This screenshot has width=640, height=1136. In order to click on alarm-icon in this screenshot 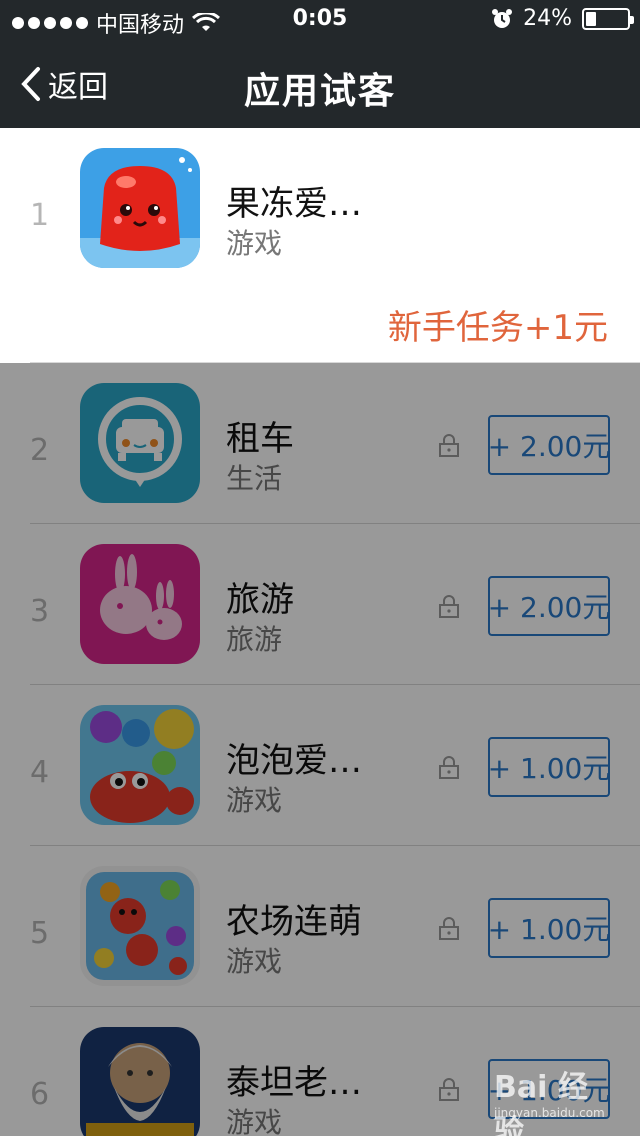, I will do `click(502, 19)`.